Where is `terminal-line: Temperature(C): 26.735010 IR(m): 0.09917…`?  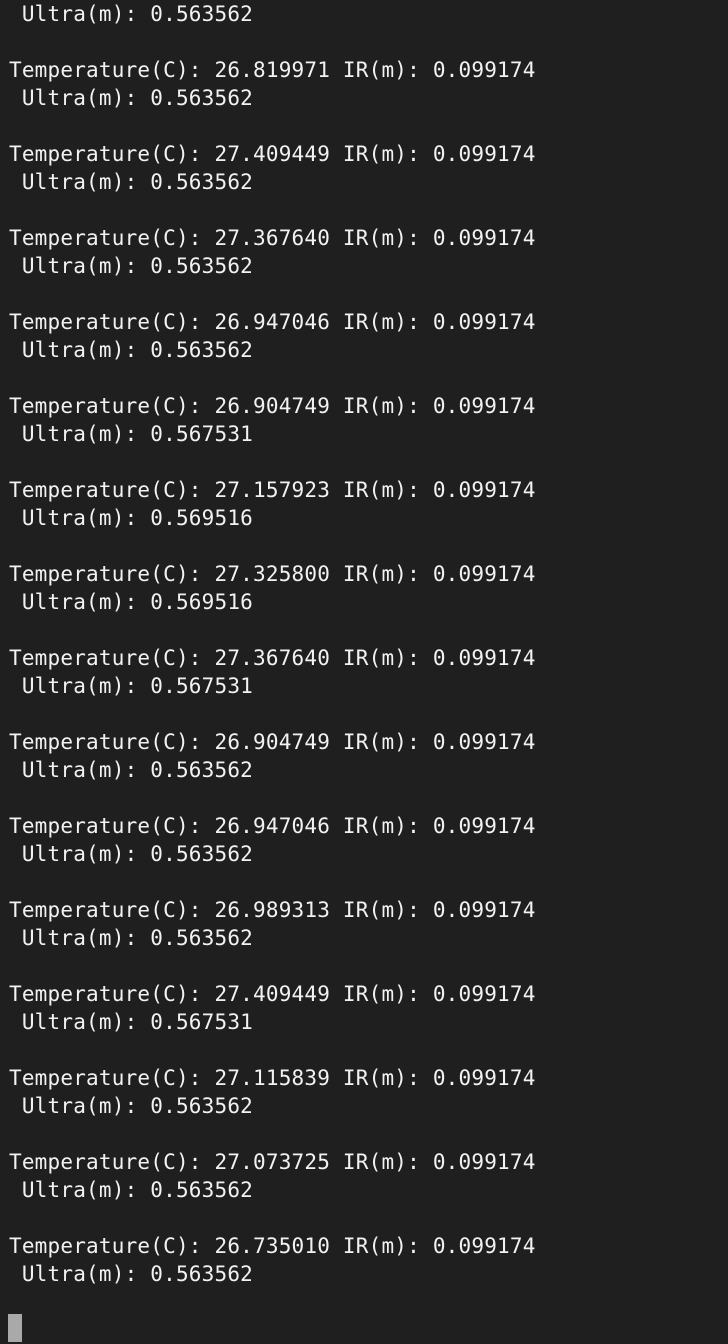
terminal-line: Temperature(C): 26.735010 IR(m): 0.09917… is located at coordinates (272, 1246).